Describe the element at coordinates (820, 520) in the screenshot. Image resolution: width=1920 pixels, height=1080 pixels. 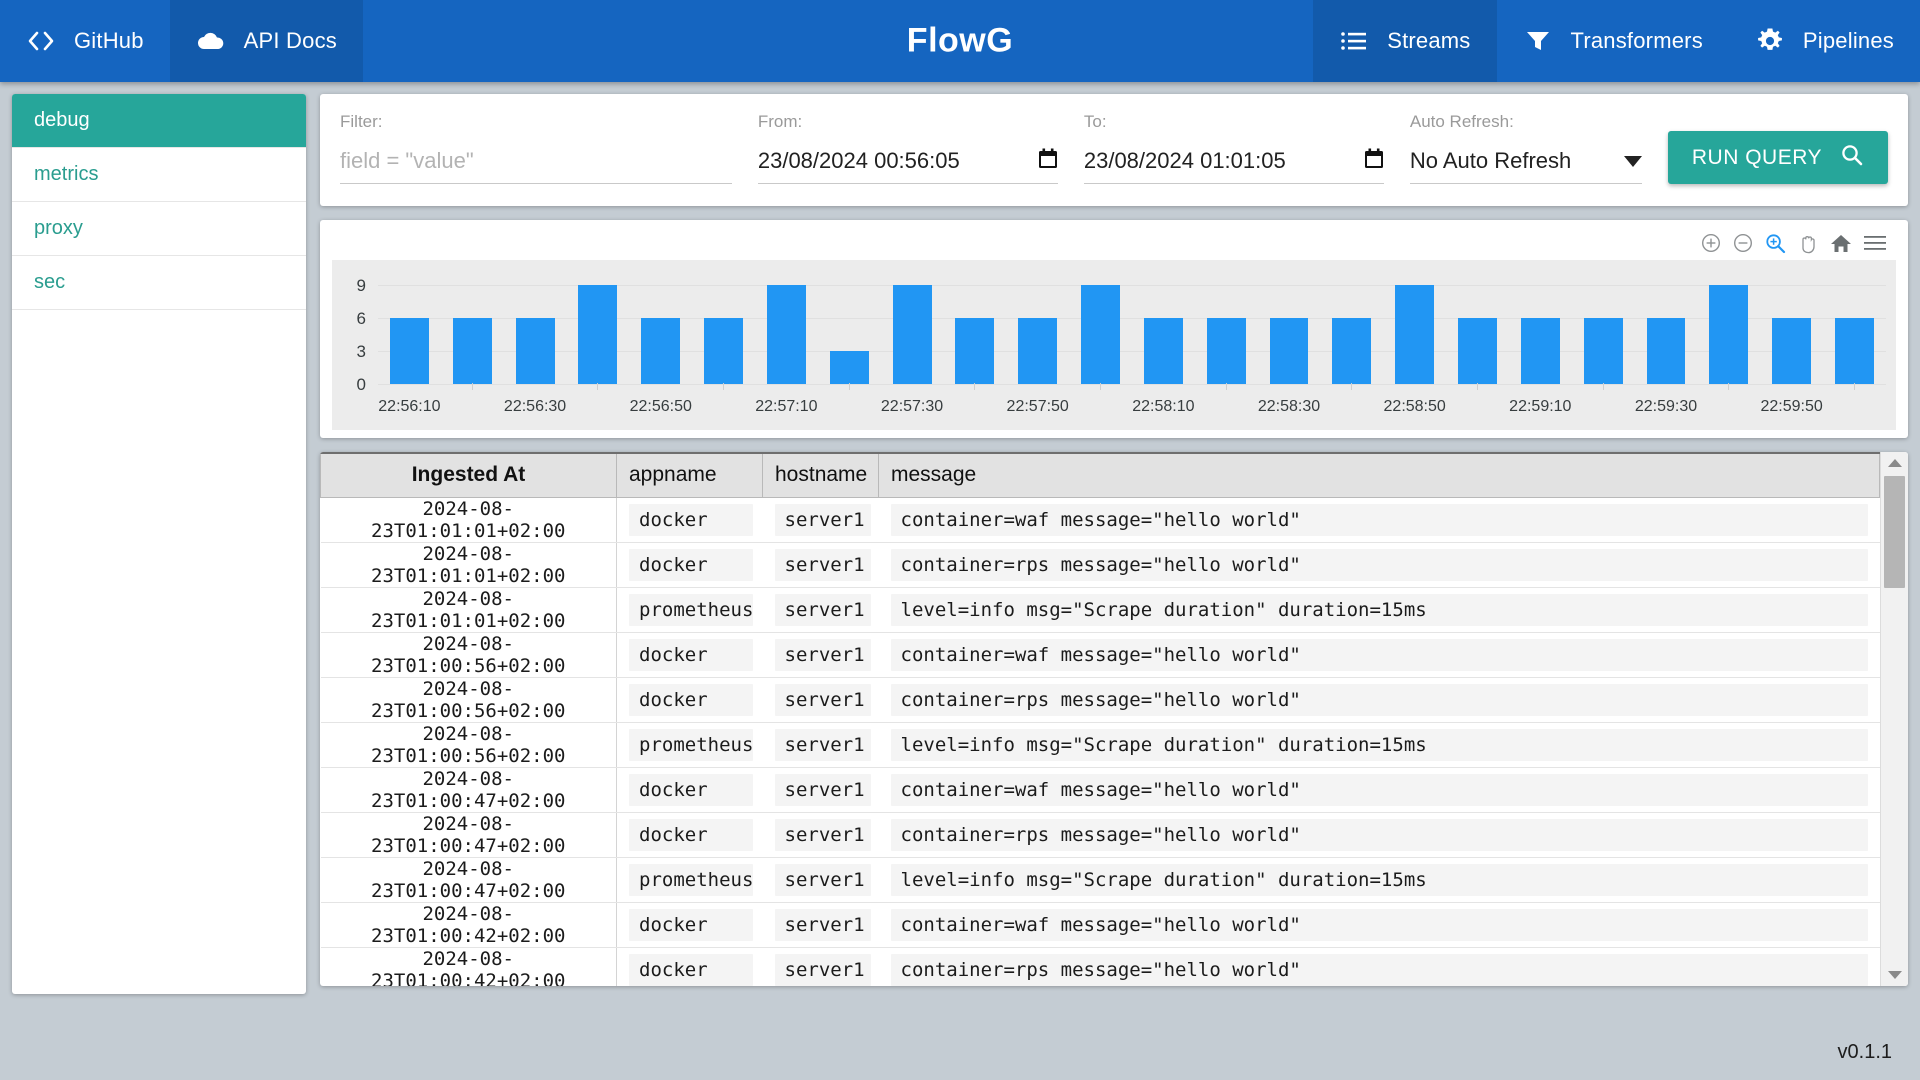
I see `cell-hostname: server1` at that location.